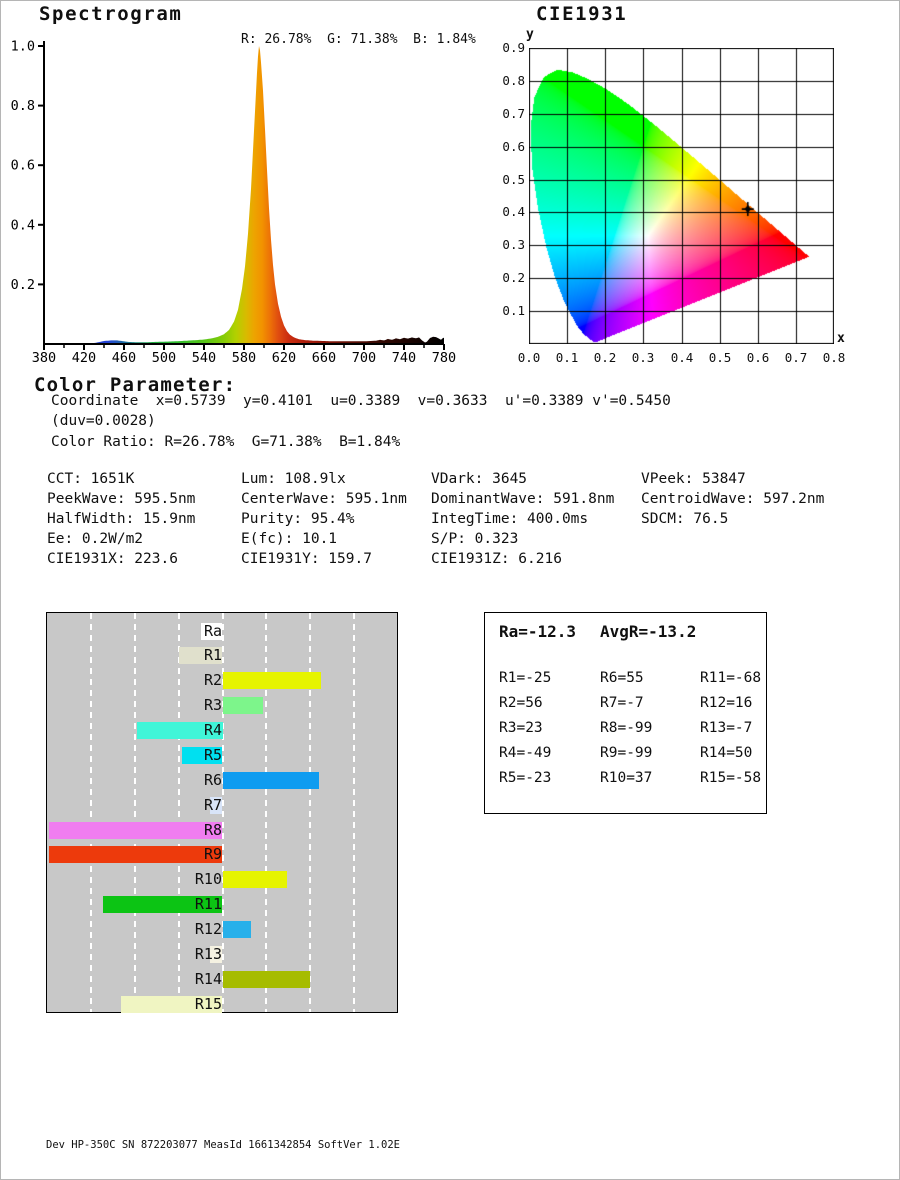  Describe the element at coordinates (121, 499) in the screenshot. I see `param-cell: PeekWave: 595.5nm` at that location.